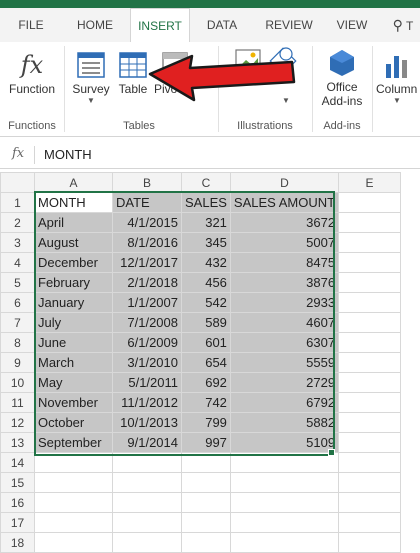 The width and height of the screenshot is (420, 553). Describe the element at coordinates (206, 282) in the screenshot. I see `cell: 456` at that location.